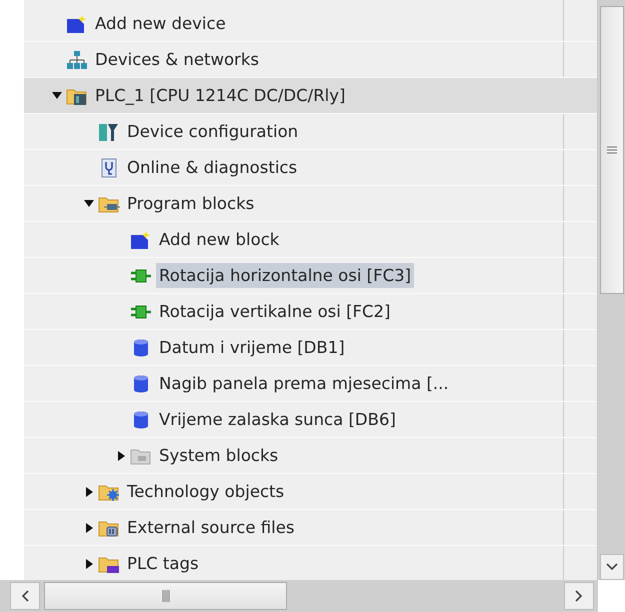 This screenshot has width=625, height=612. Describe the element at coordinates (299, 596) in the screenshot. I see `horizontal-scrollbar` at that location.